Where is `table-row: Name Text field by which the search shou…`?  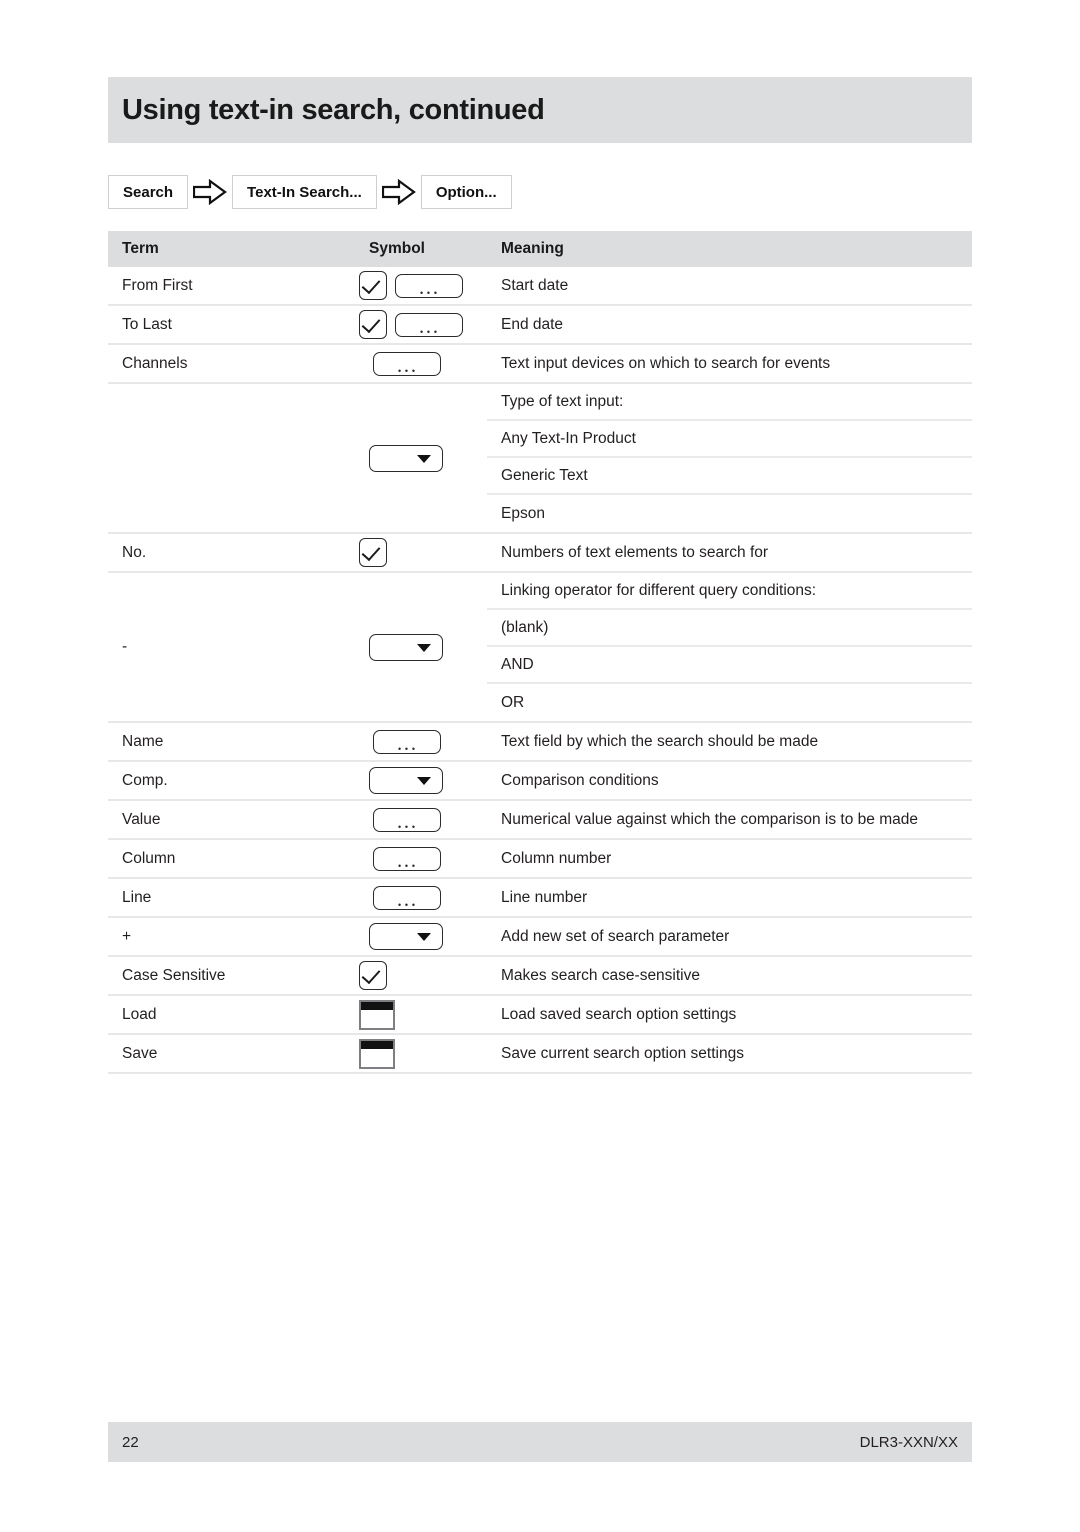
table-row: Name Text field by which the search shou… is located at coordinates (540, 742).